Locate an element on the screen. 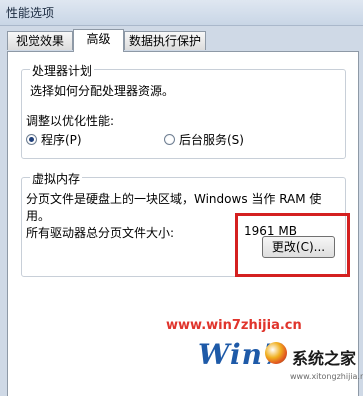 This screenshot has height=396, width=363. processor-scheduling-description: 选择如何分配处理器资源。 is located at coordinates (102, 91).